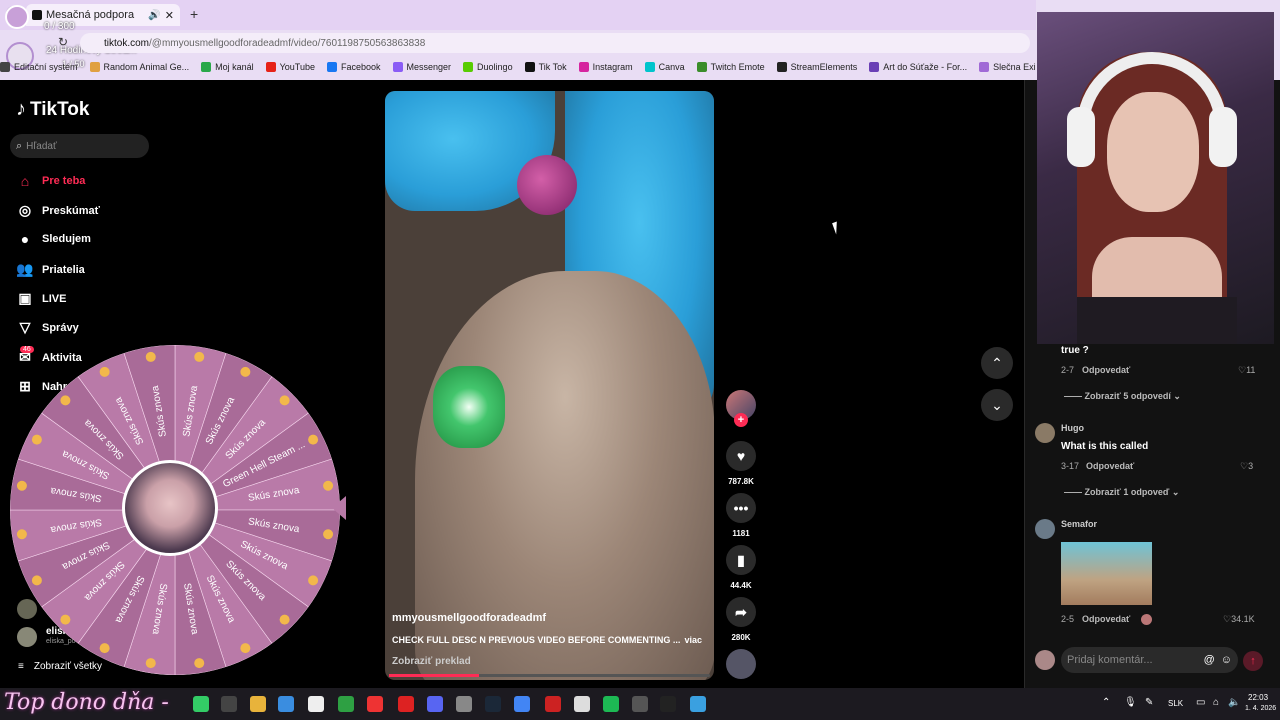 The width and height of the screenshot is (1280, 720). Describe the element at coordinates (1072, 428) in the screenshot. I see `commenter-name: Hugo` at that location.